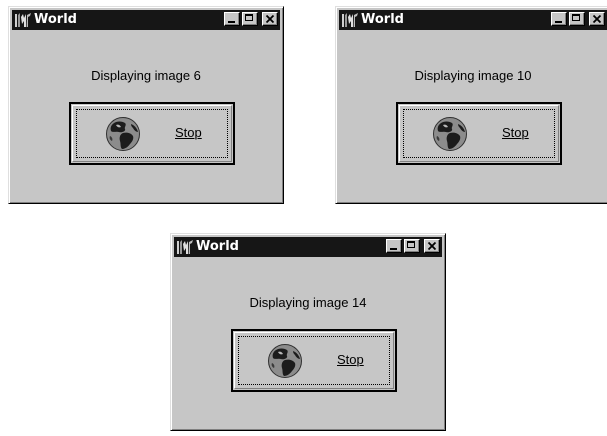 The height and width of the screenshot is (436, 607). Describe the element at coordinates (308, 302) in the screenshot. I see `status-text: Displaying image 14` at that location.